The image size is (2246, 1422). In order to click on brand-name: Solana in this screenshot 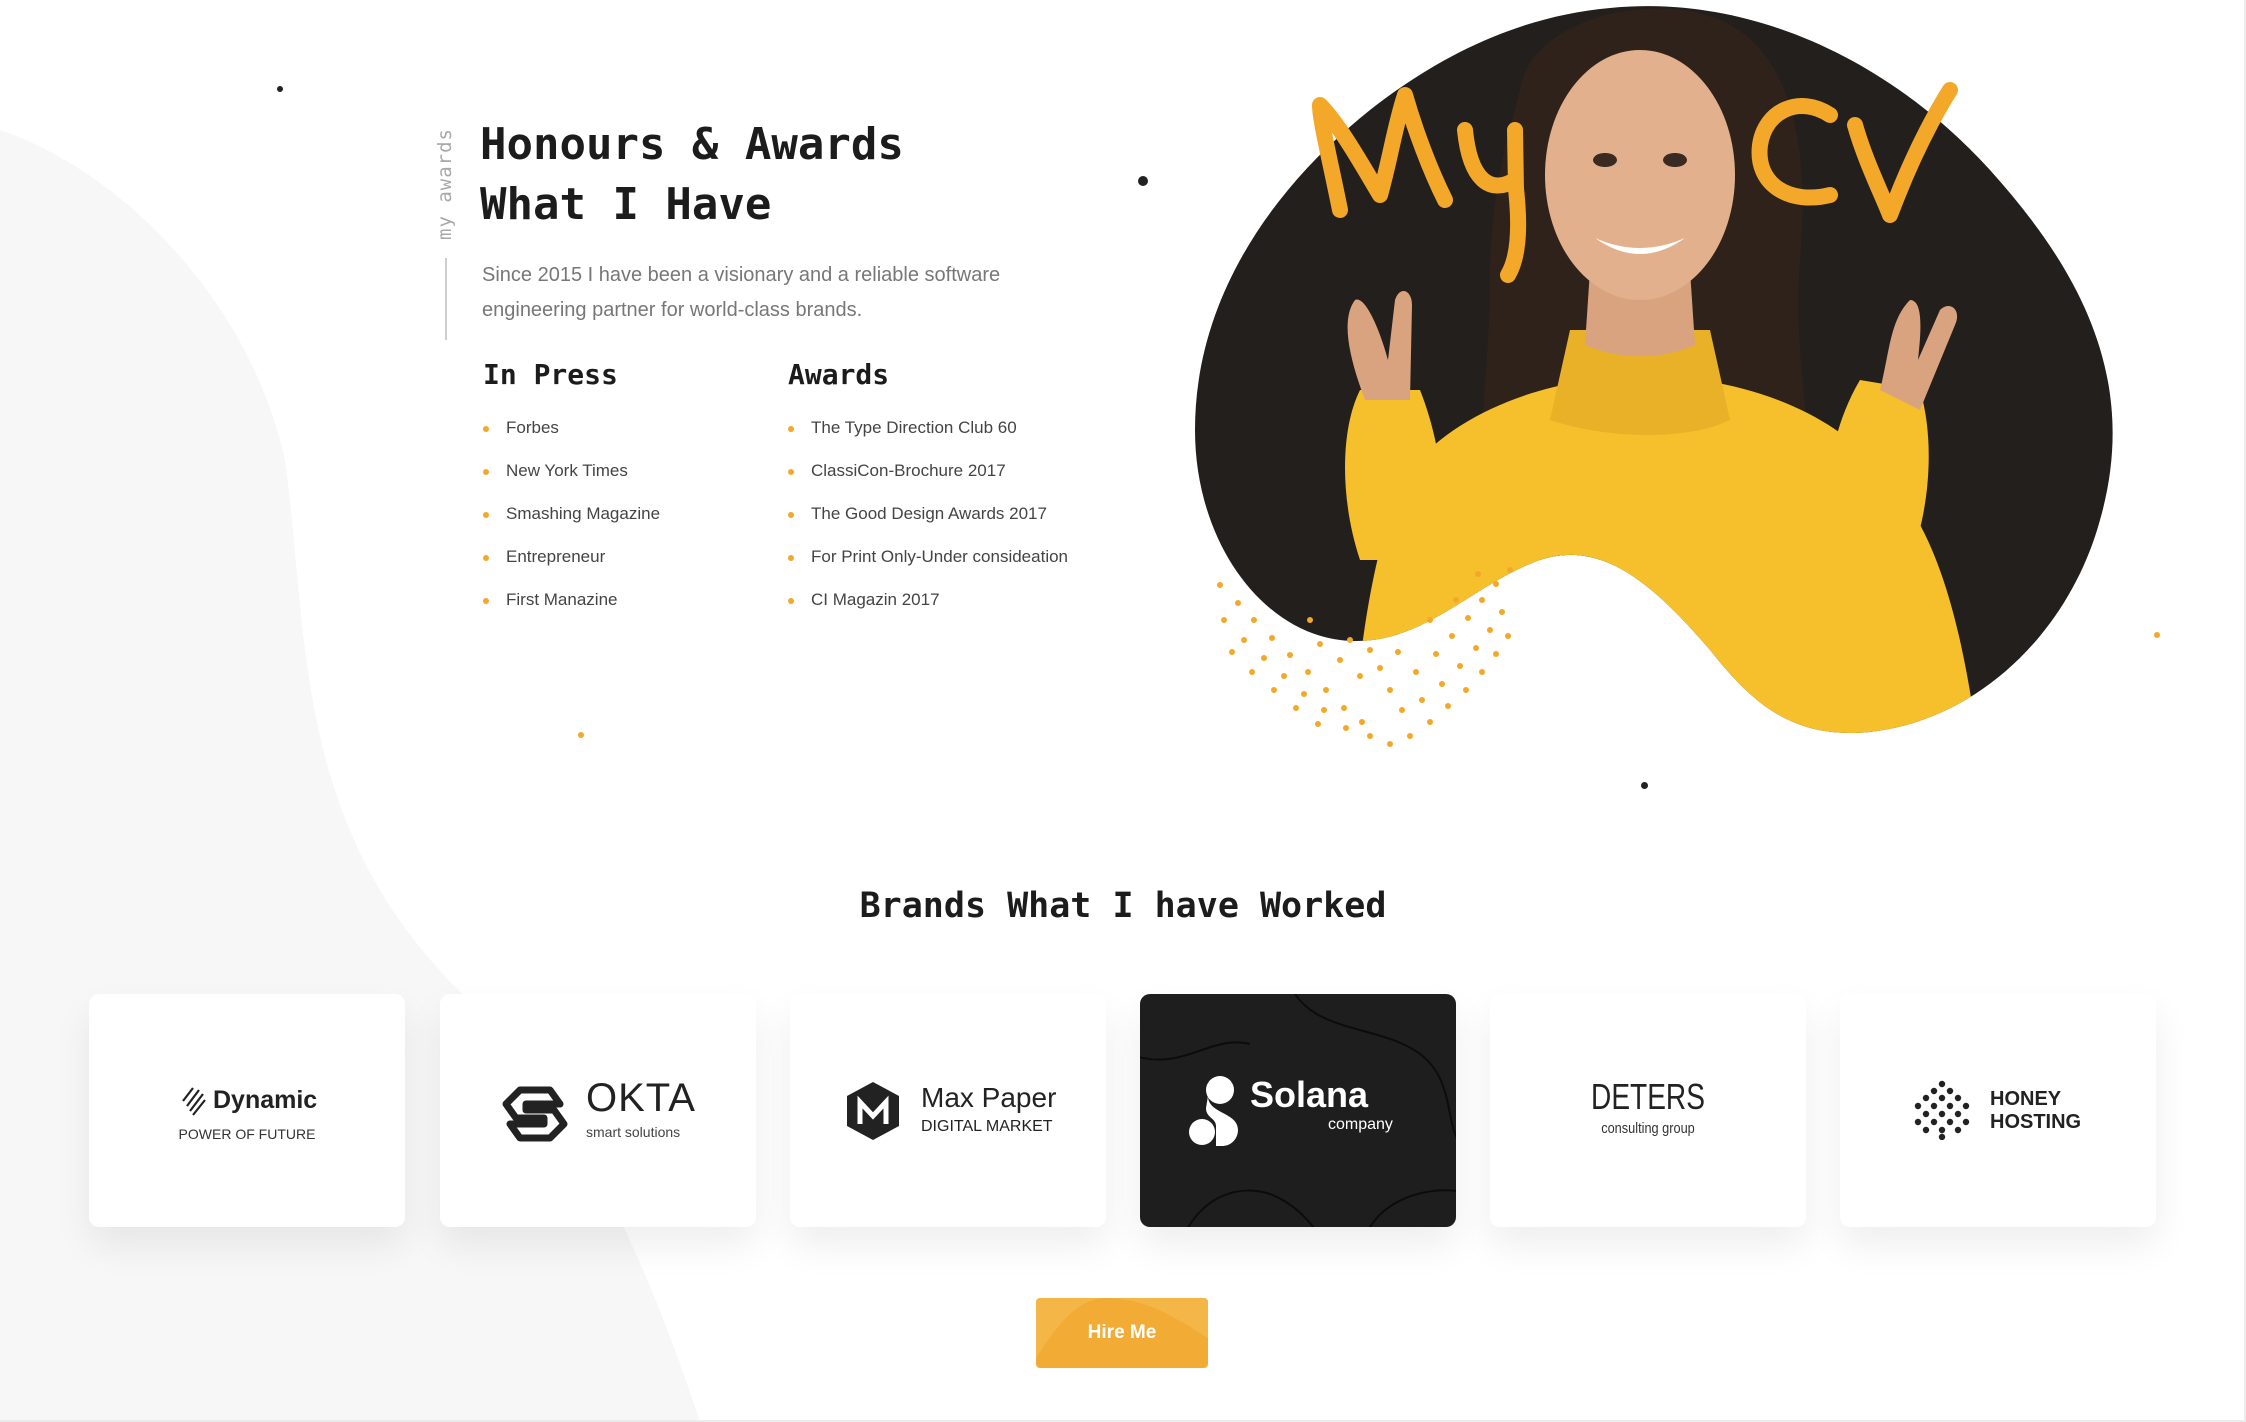, I will do `click(1309, 1094)`.